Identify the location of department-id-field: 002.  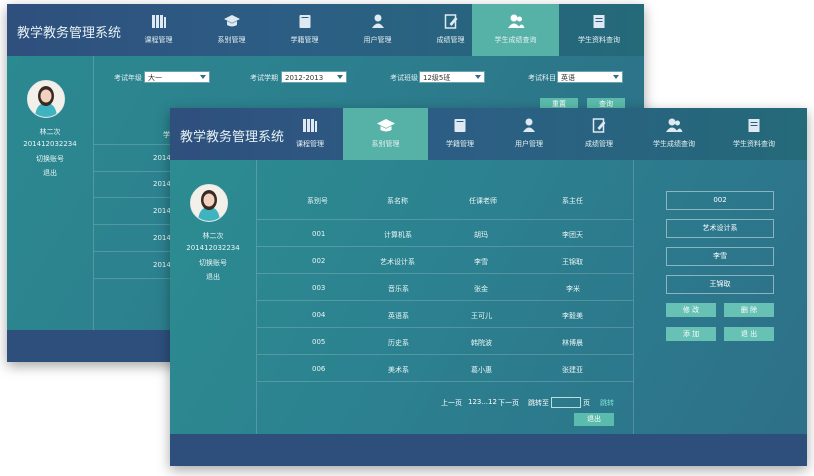
(720, 200).